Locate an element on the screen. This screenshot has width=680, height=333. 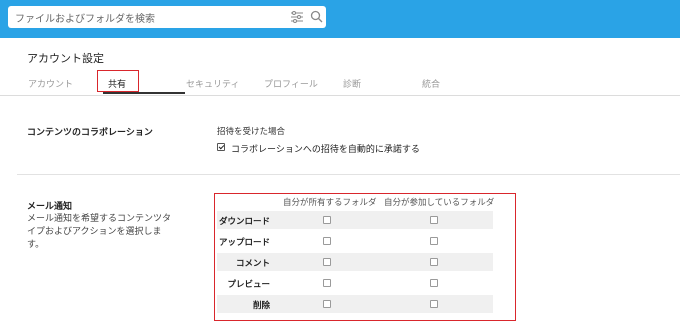
preview-participating-checkbox is located at coordinates (434, 283).